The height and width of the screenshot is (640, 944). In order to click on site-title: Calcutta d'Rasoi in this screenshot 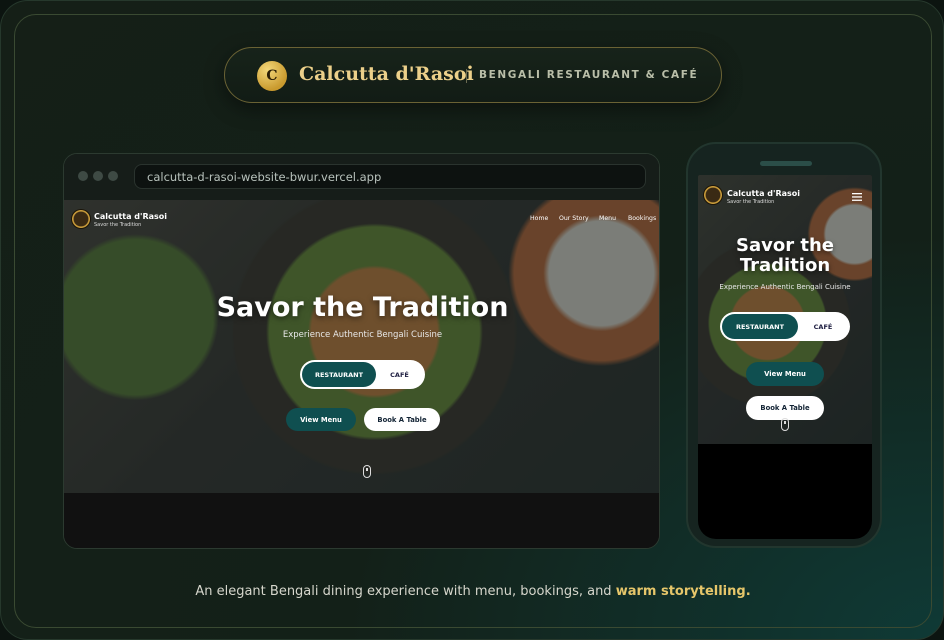, I will do `click(130, 216)`.